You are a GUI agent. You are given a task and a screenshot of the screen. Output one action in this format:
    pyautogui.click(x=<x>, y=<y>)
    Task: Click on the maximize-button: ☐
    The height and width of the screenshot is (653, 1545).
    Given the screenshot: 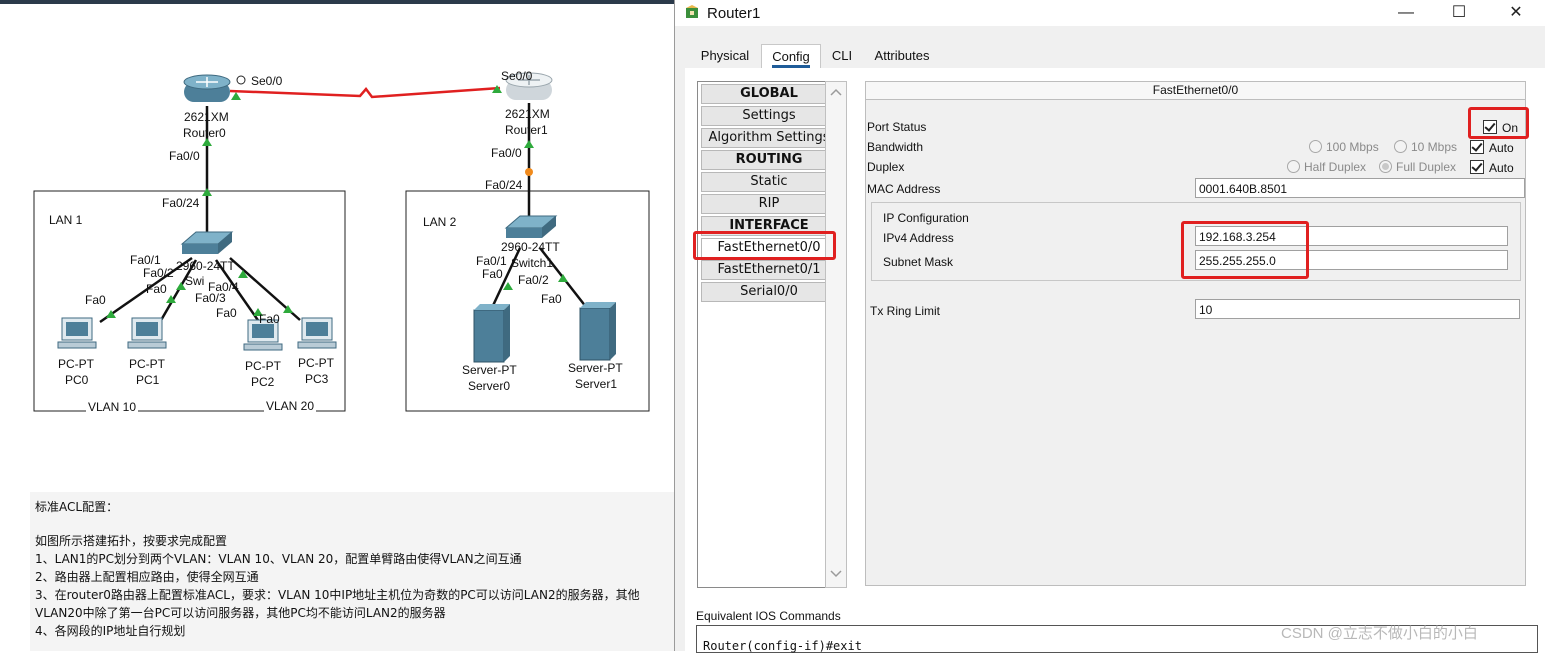 What is the action you would take?
    pyautogui.click(x=1459, y=13)
    